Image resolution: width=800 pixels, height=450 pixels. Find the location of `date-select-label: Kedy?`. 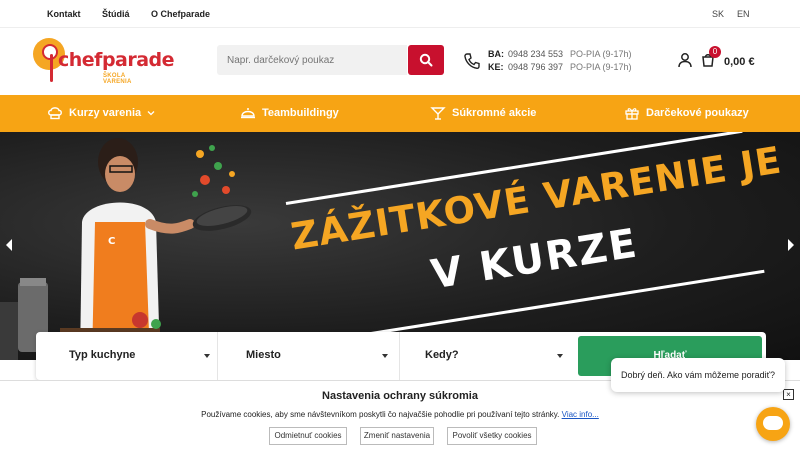

date-select-label: Kedy? is located at coordinates (442, 355).